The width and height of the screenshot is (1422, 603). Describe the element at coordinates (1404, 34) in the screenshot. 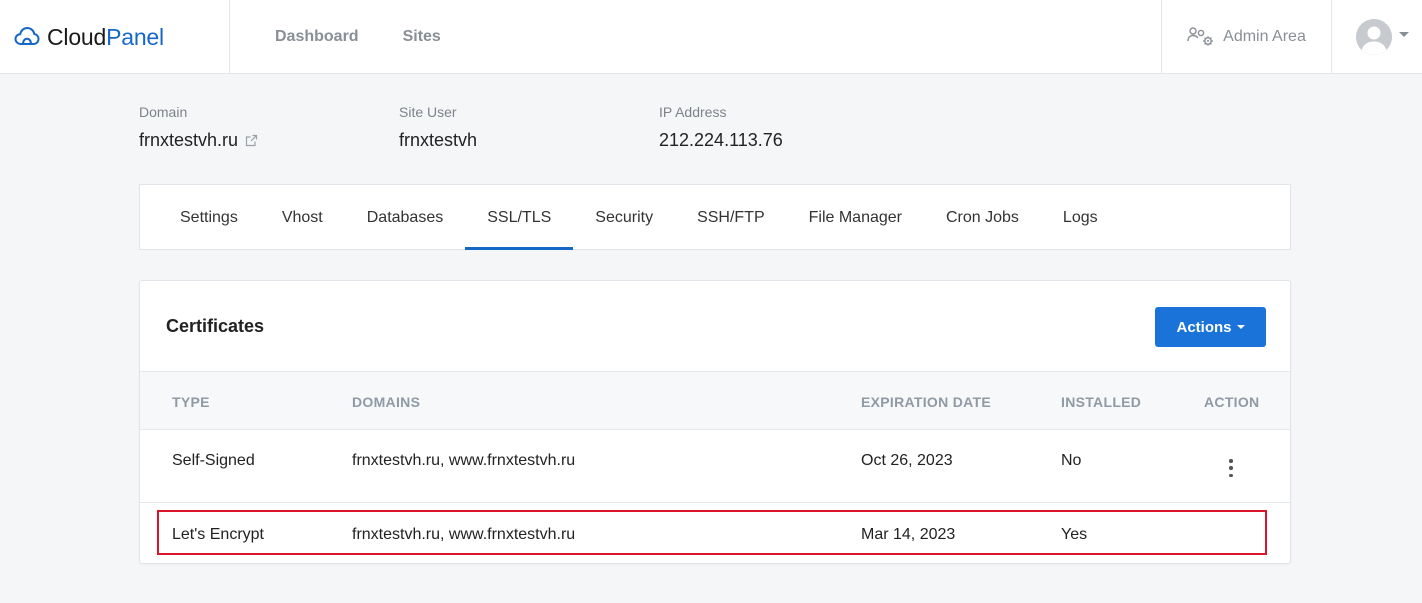

I see `chevron-down-icon` at that location.